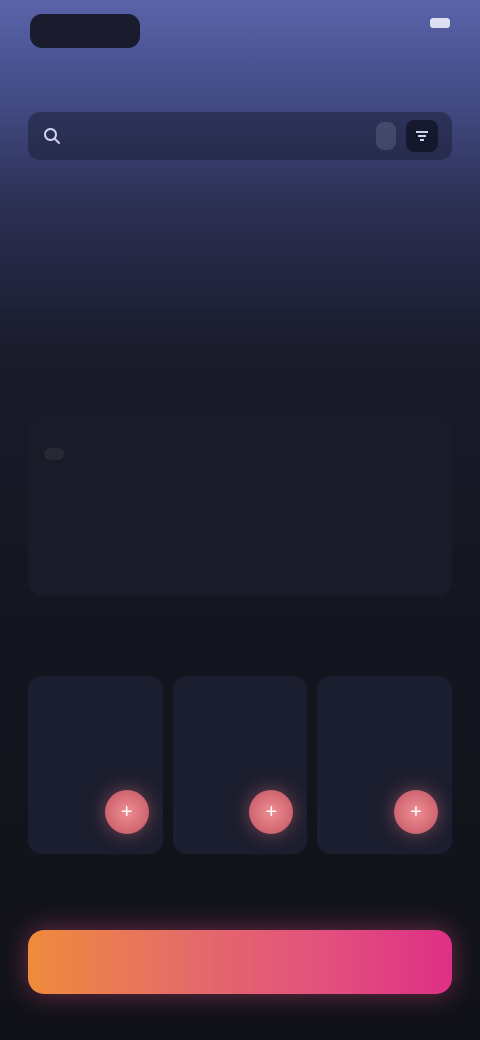  What do you see at coordinates (386, 136) in the screenshot?
I see `search-chip` at bounding box center [386, 136].